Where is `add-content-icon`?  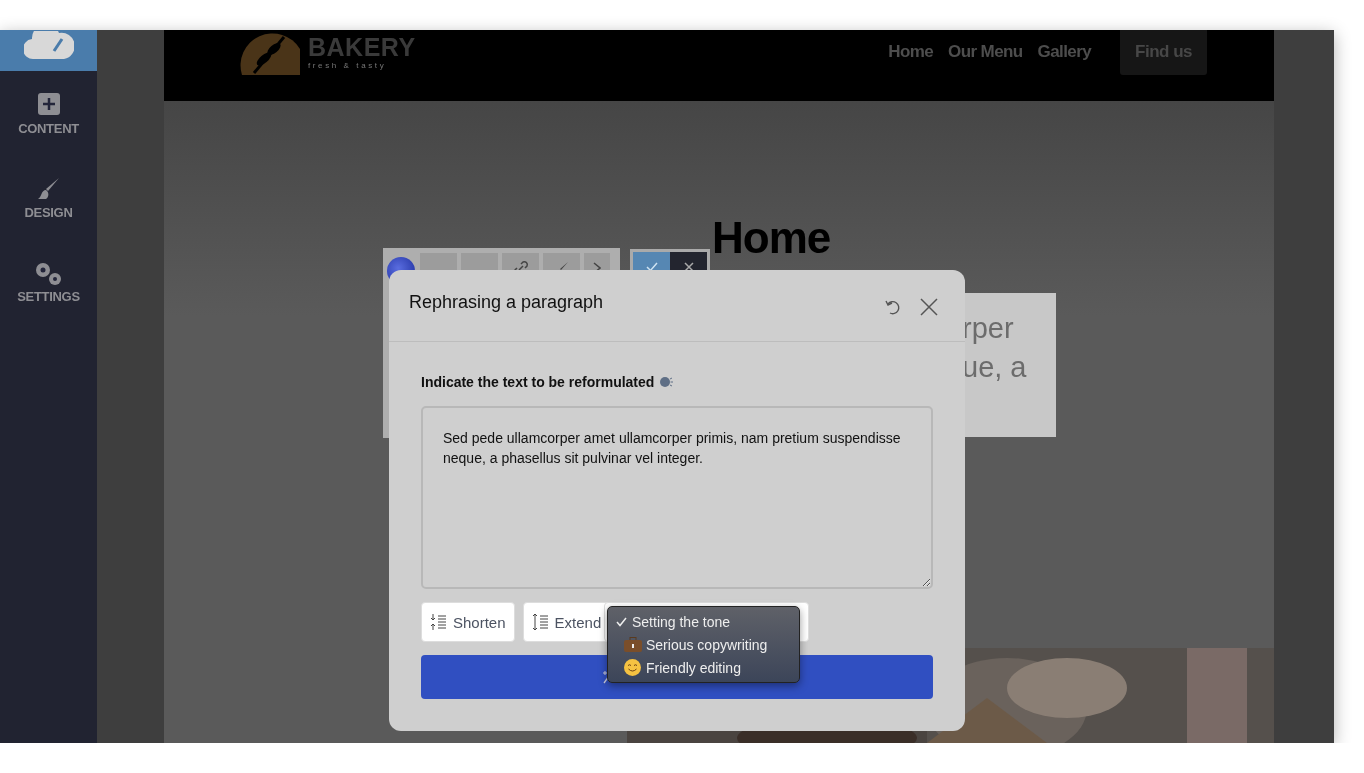 add-content-icon is located at coordinates (48, 105).